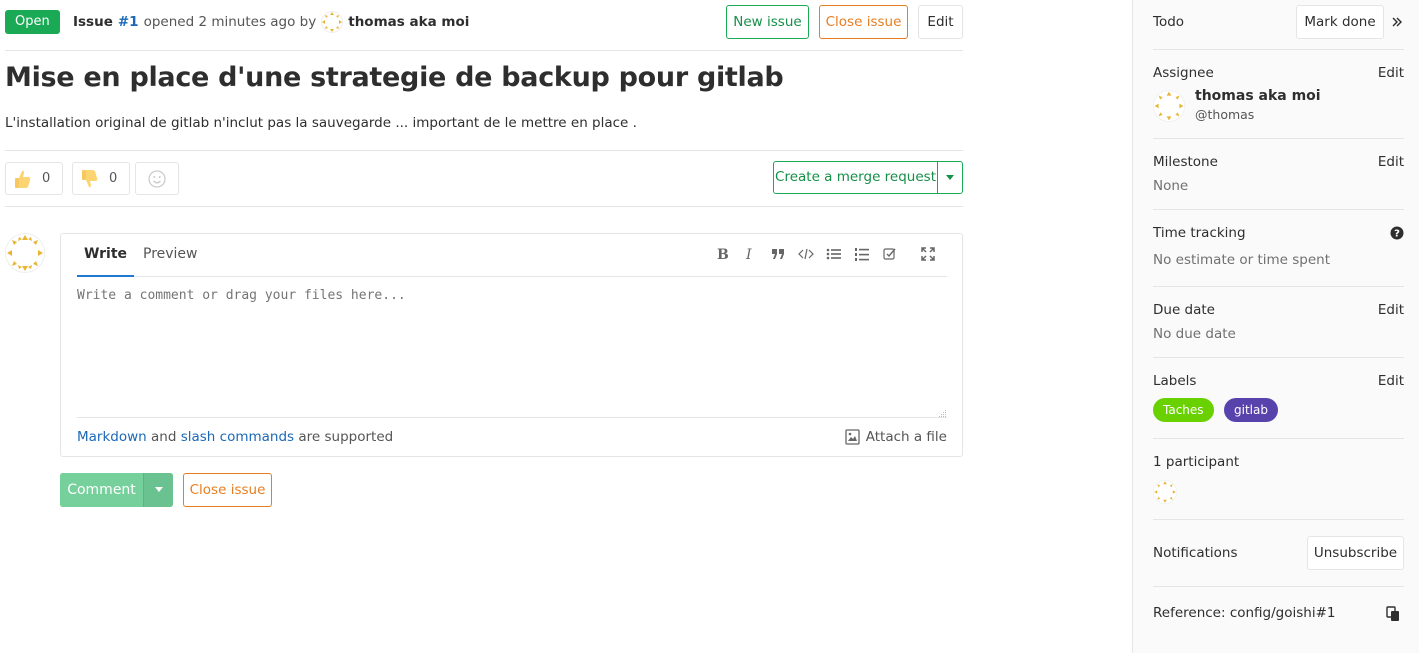  Describe the element at coordinates (1183, 73) in the screenshot. I see `assignee-title: Assignee` at that location.